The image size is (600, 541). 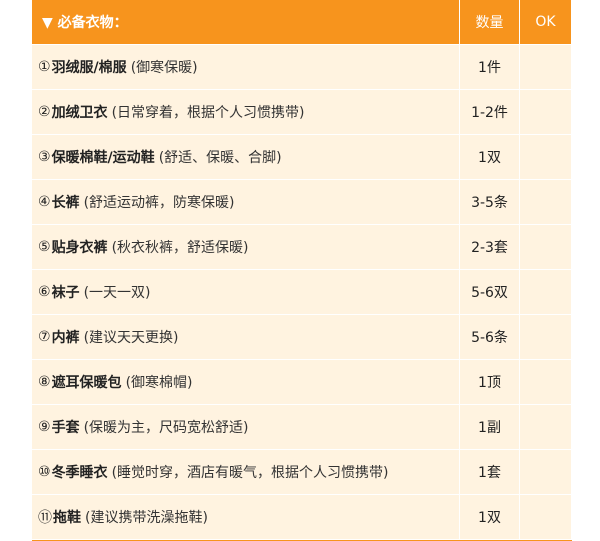 I want to click on item-number: ⑦, so click(x=44, y=337).